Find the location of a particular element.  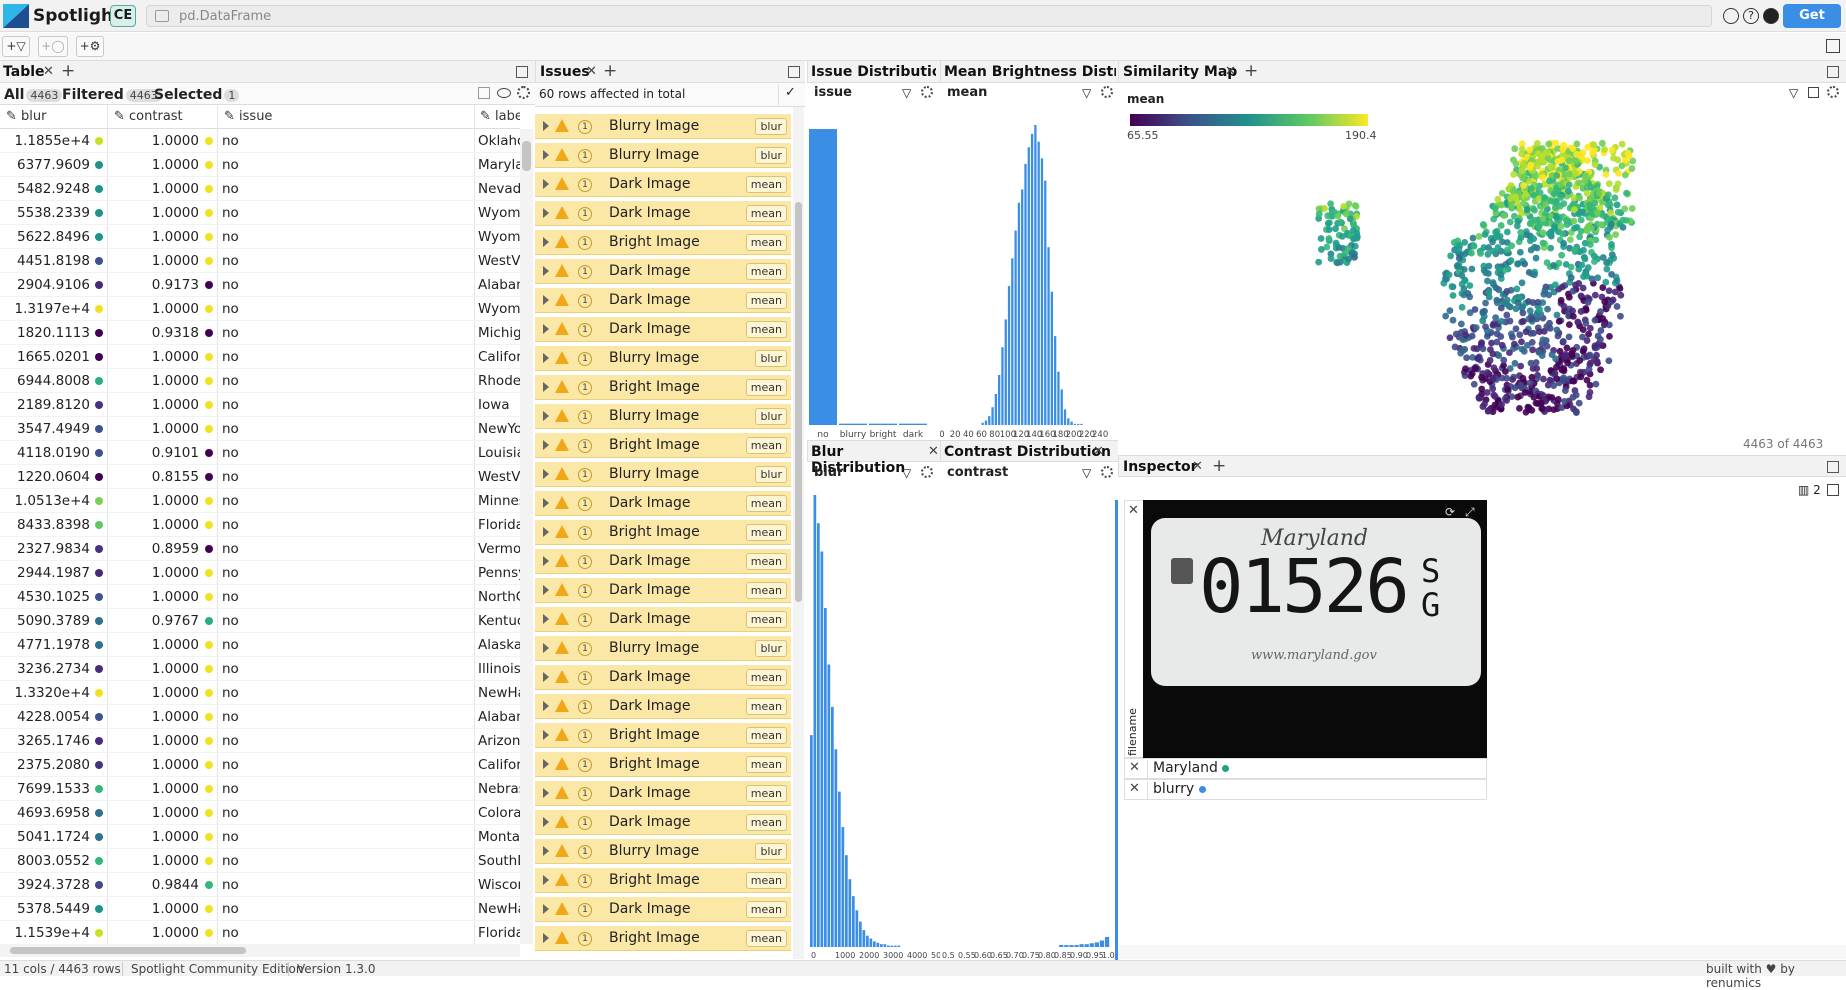

issue-distribution-chart: no blurry bright dark is located at coordinates (873, 272).